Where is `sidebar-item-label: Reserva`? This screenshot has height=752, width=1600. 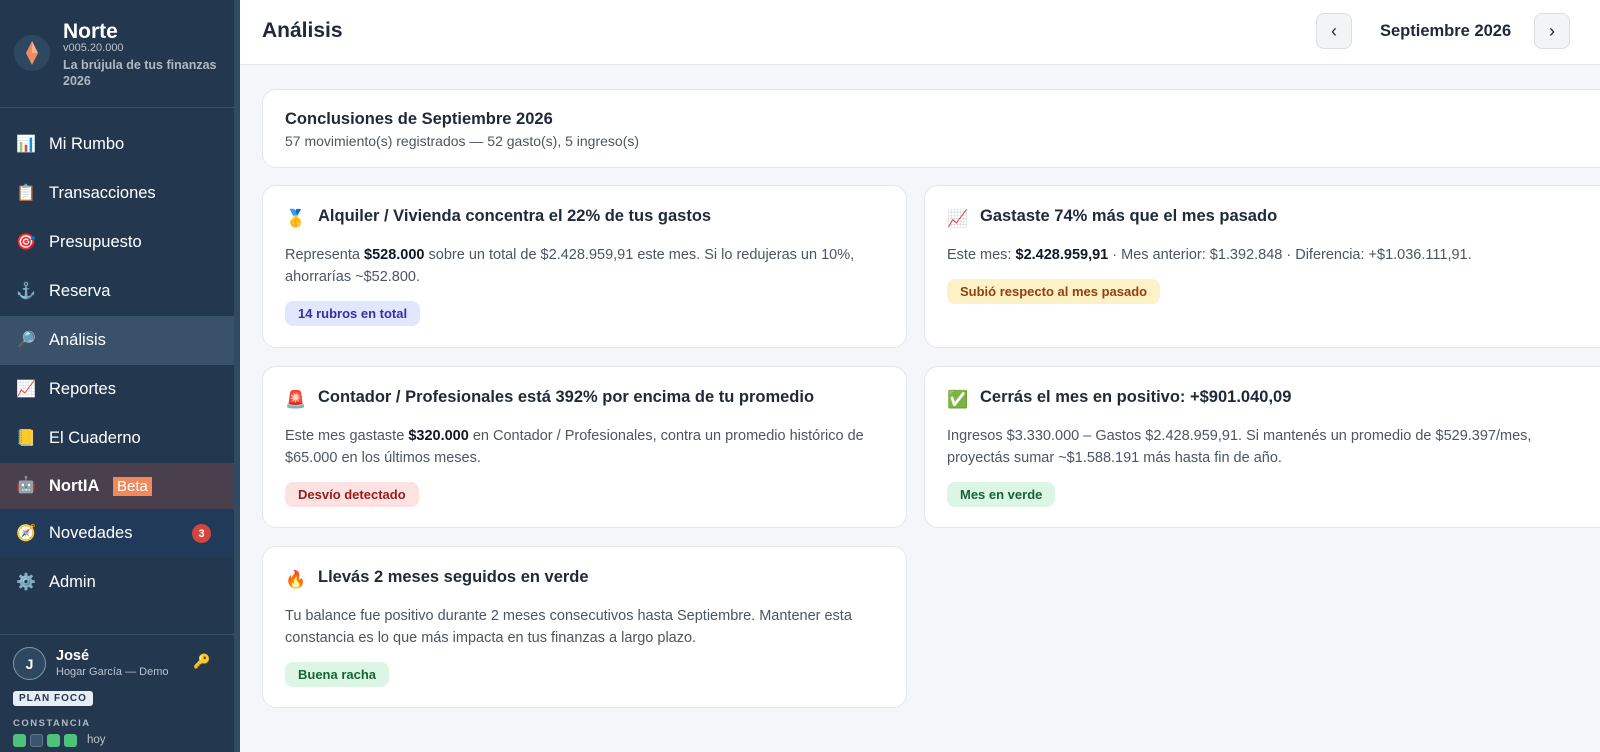 sidebar-item-label: Reserva is located at coordinates (80, 291).